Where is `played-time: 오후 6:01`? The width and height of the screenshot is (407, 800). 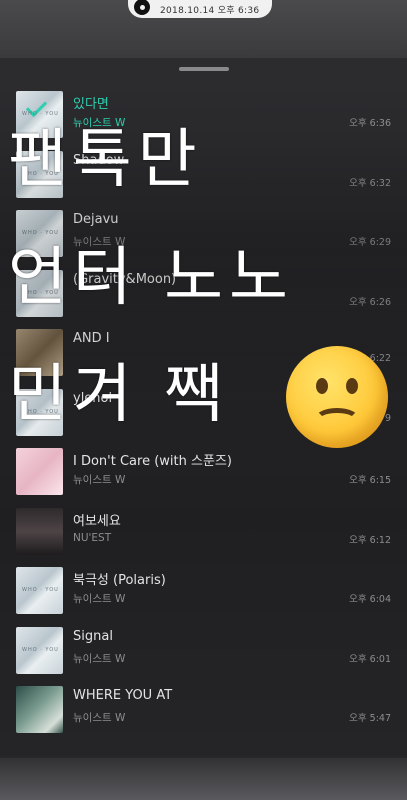
played-time: 오후 6:01 is located at coordinates (370, 659).